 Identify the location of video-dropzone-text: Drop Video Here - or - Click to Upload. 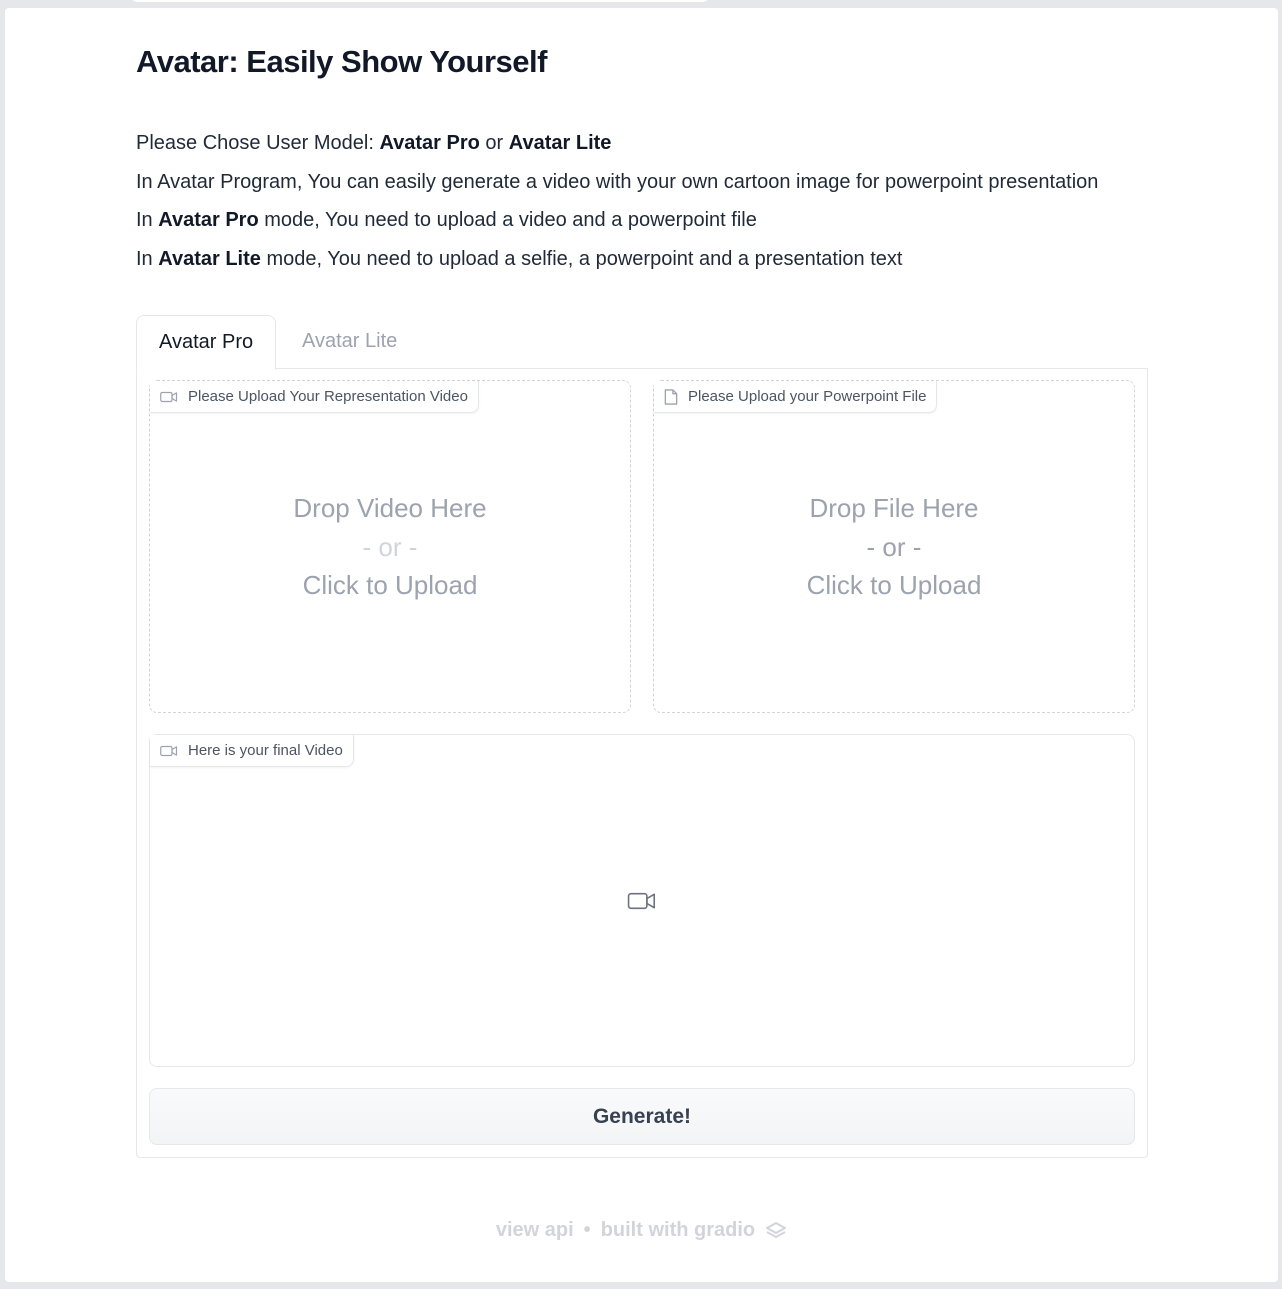
(390, 547).